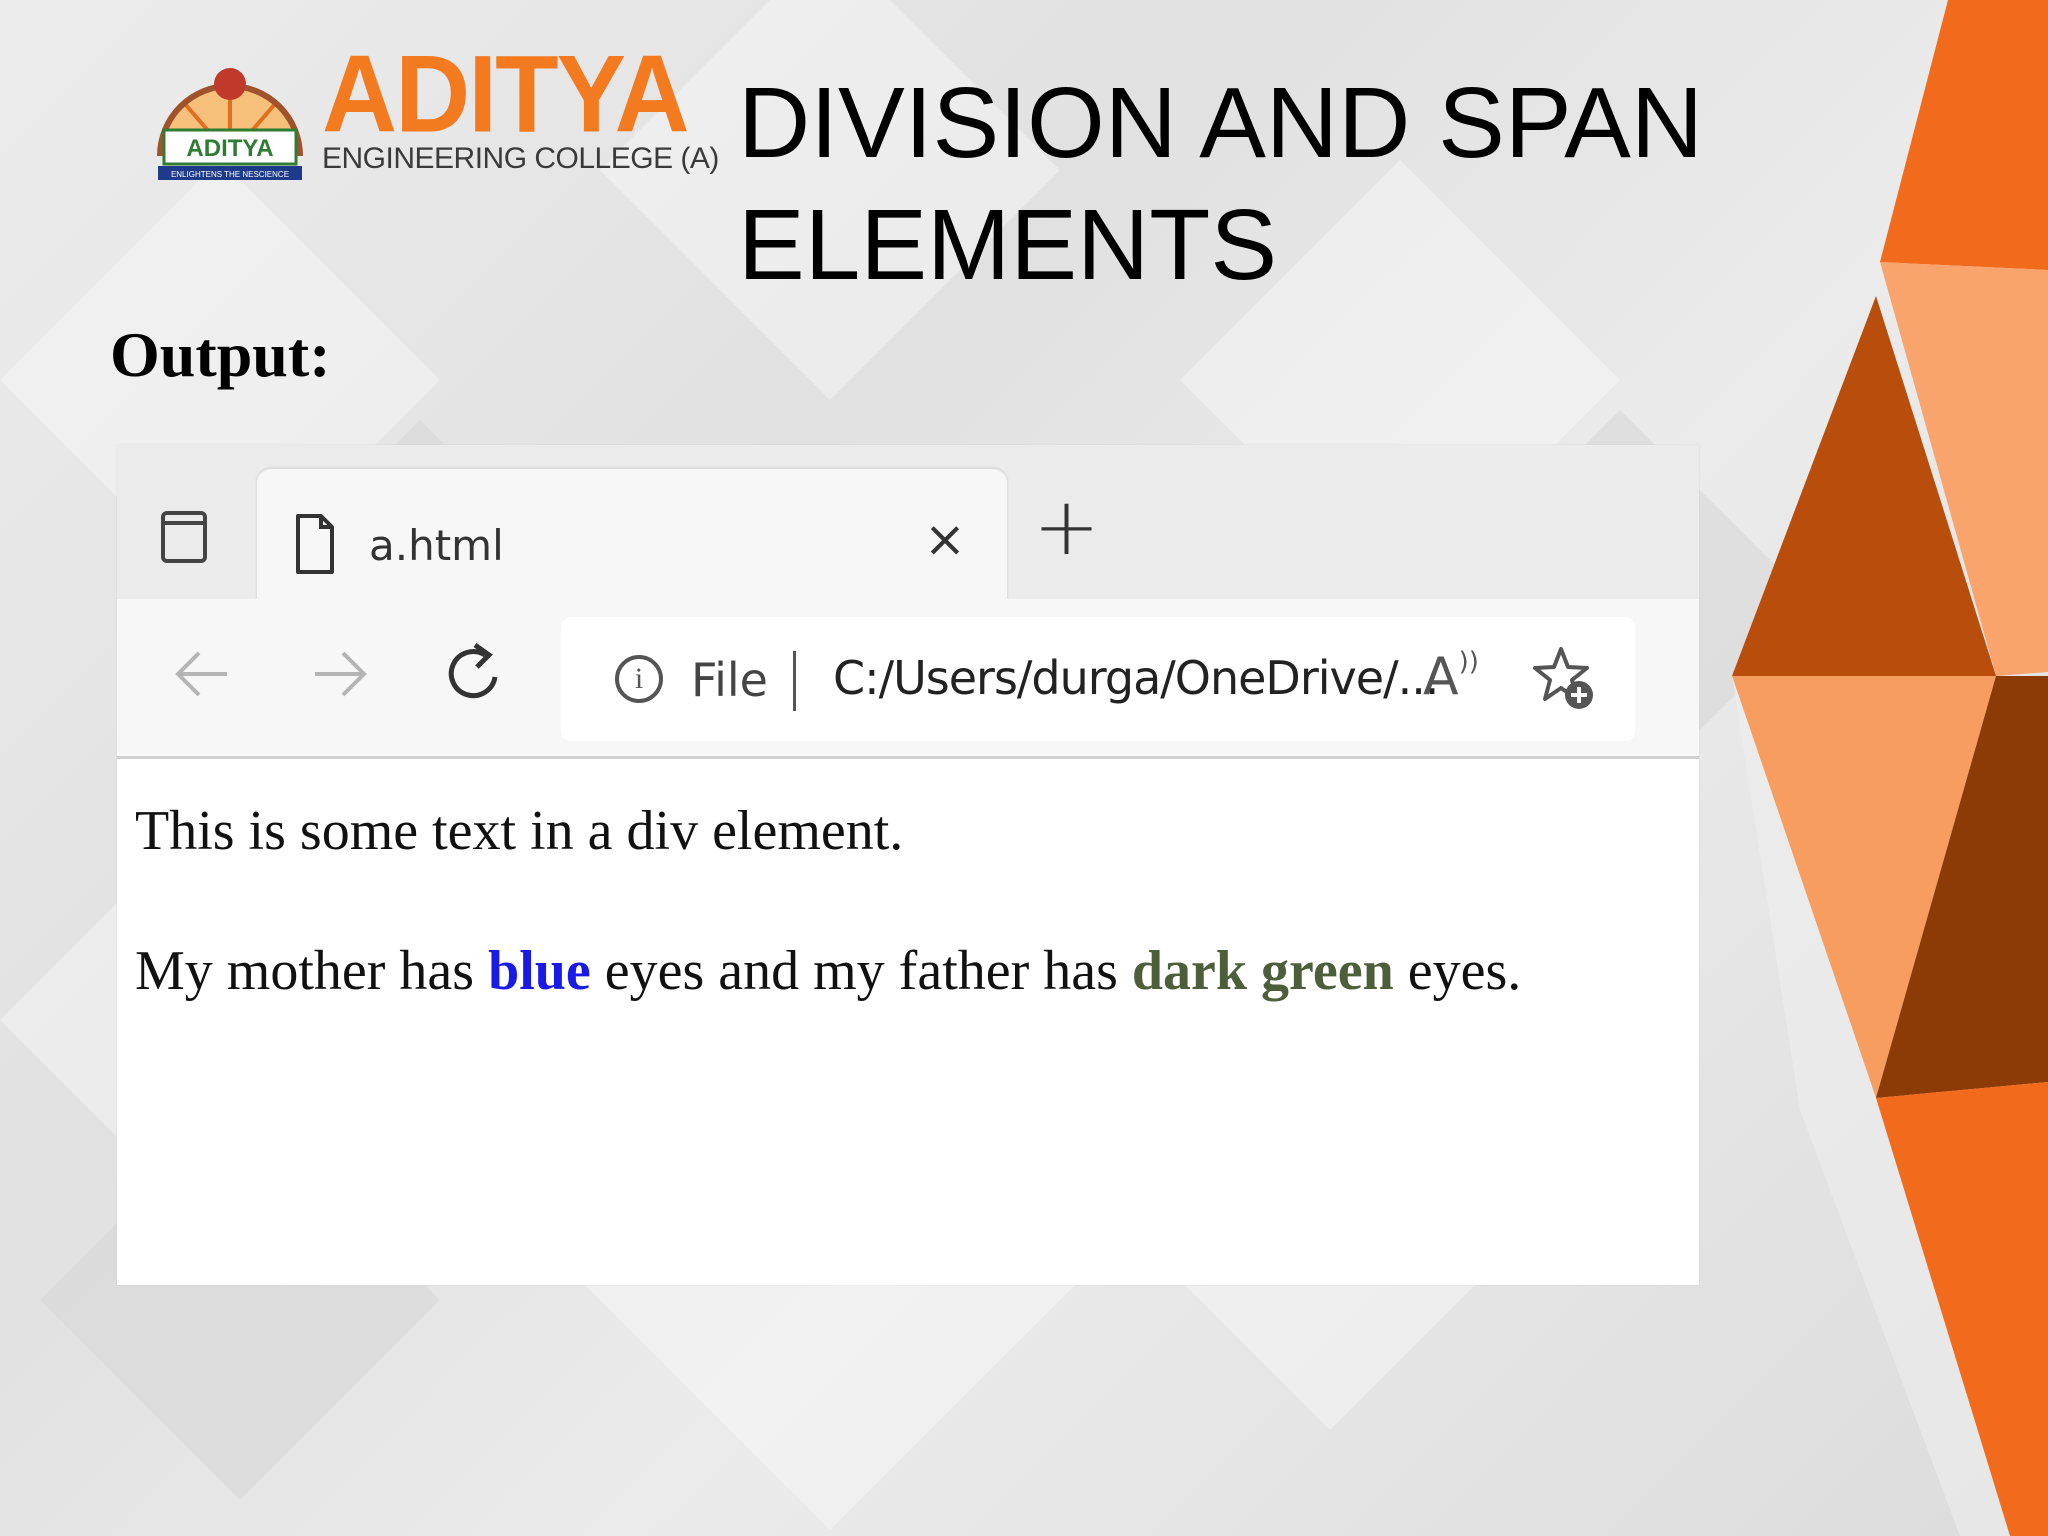 The width and height of the screenshot is (2048, 1536). I want to click on add-favorite-icon, so click(1565, 679).